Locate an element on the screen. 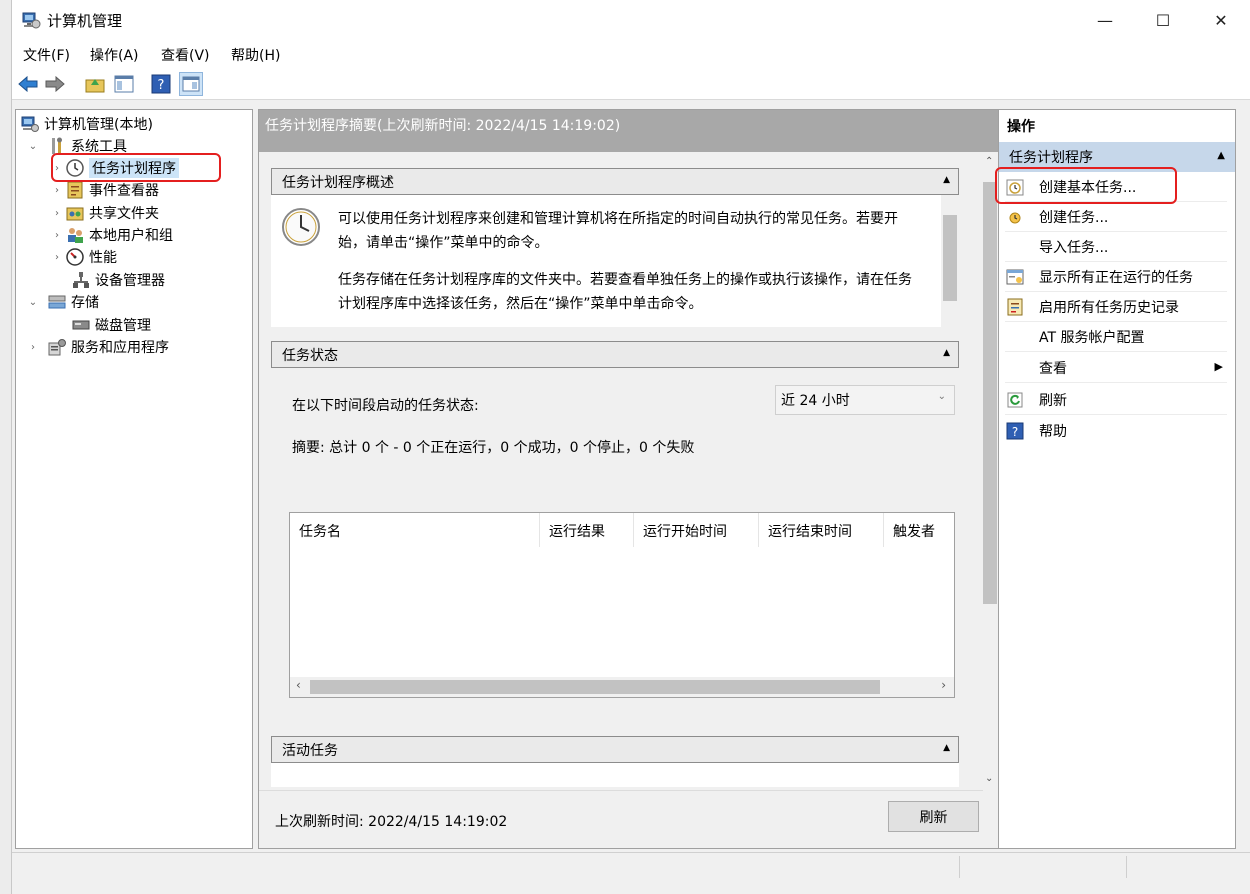  running-tasks-icon is located at coordinates (1015, 277).